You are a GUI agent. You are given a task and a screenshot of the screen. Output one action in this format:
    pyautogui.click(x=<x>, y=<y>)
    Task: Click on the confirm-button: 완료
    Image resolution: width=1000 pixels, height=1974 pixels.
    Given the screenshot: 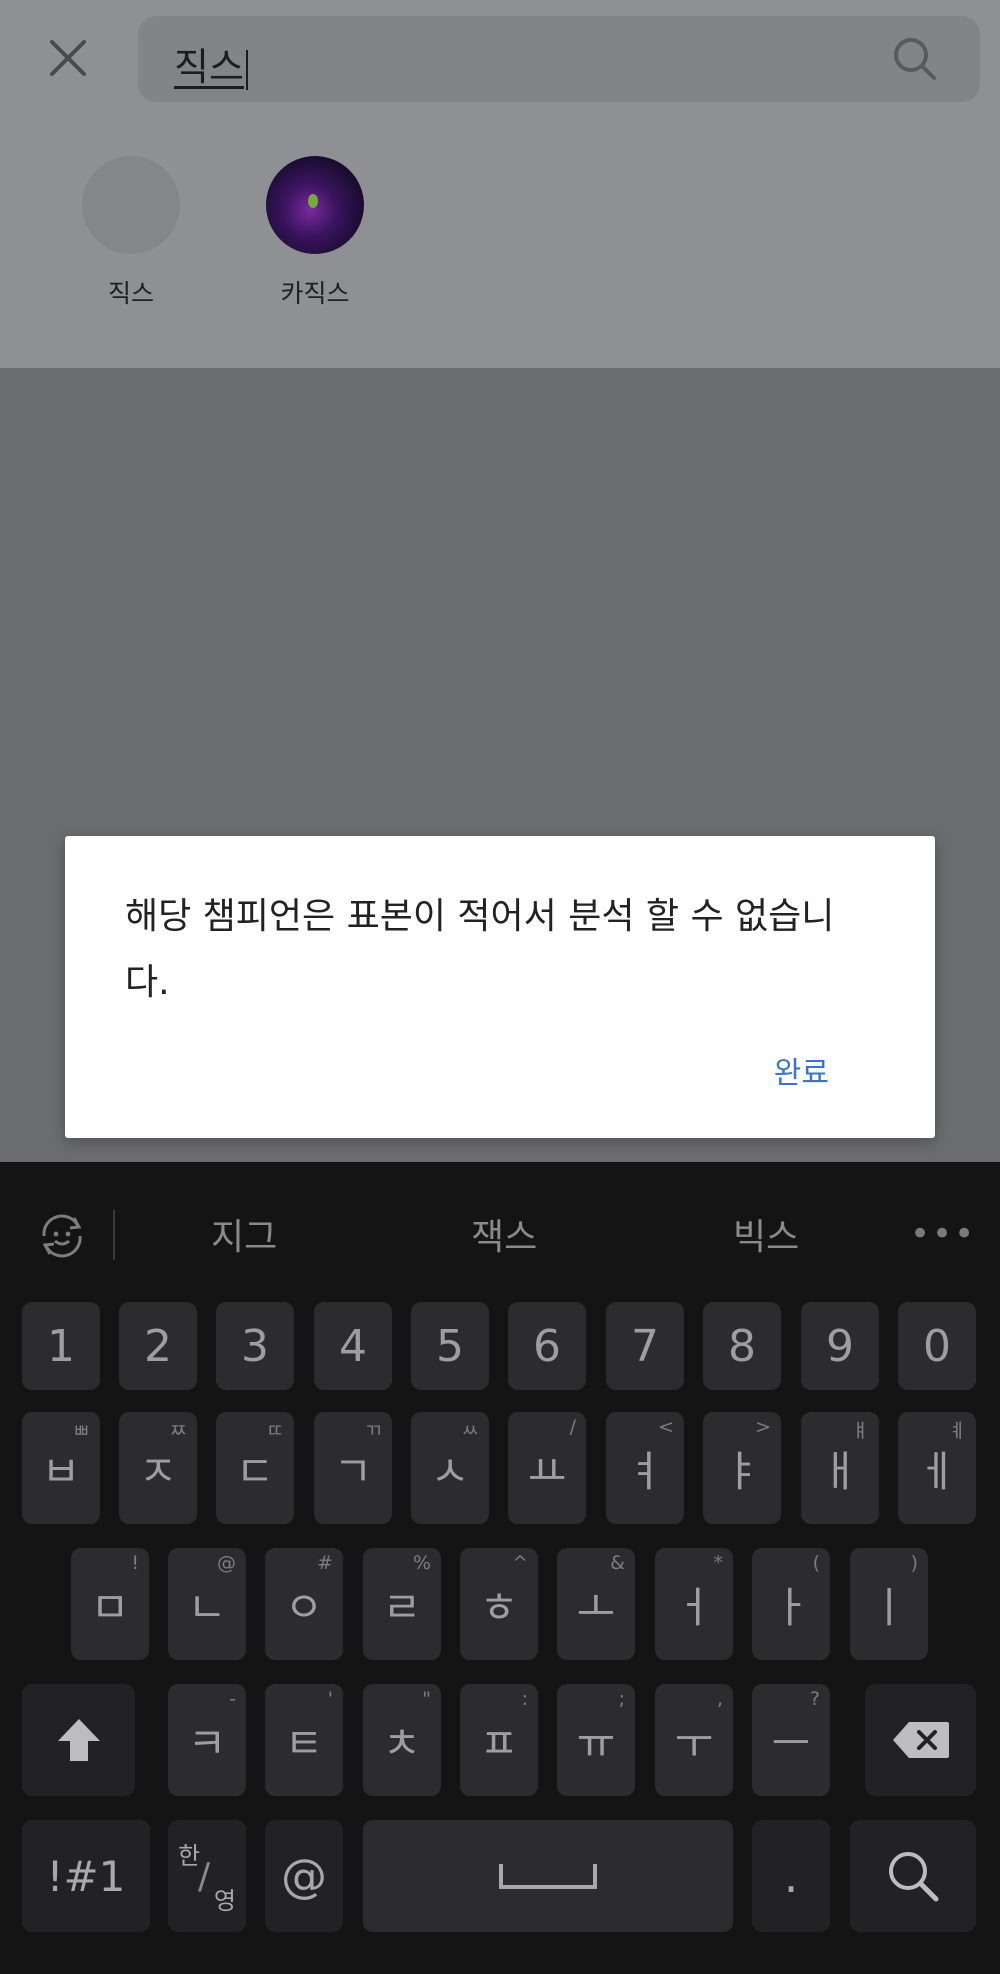 What is the action you would take?
    pyautogui.click(x=801, y=1070)
    